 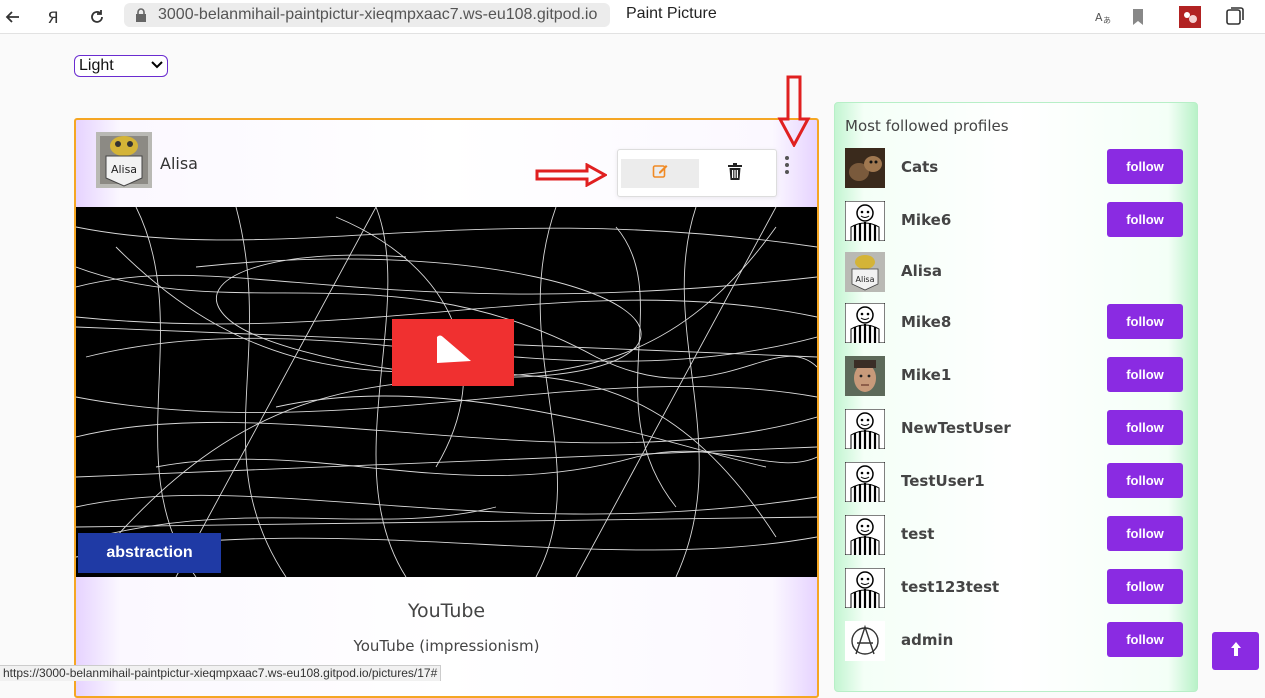 What do you see at coordinates (446, 611) in the screenshot?
I see `post-title: YouTube` at bounding box center [446, 611].